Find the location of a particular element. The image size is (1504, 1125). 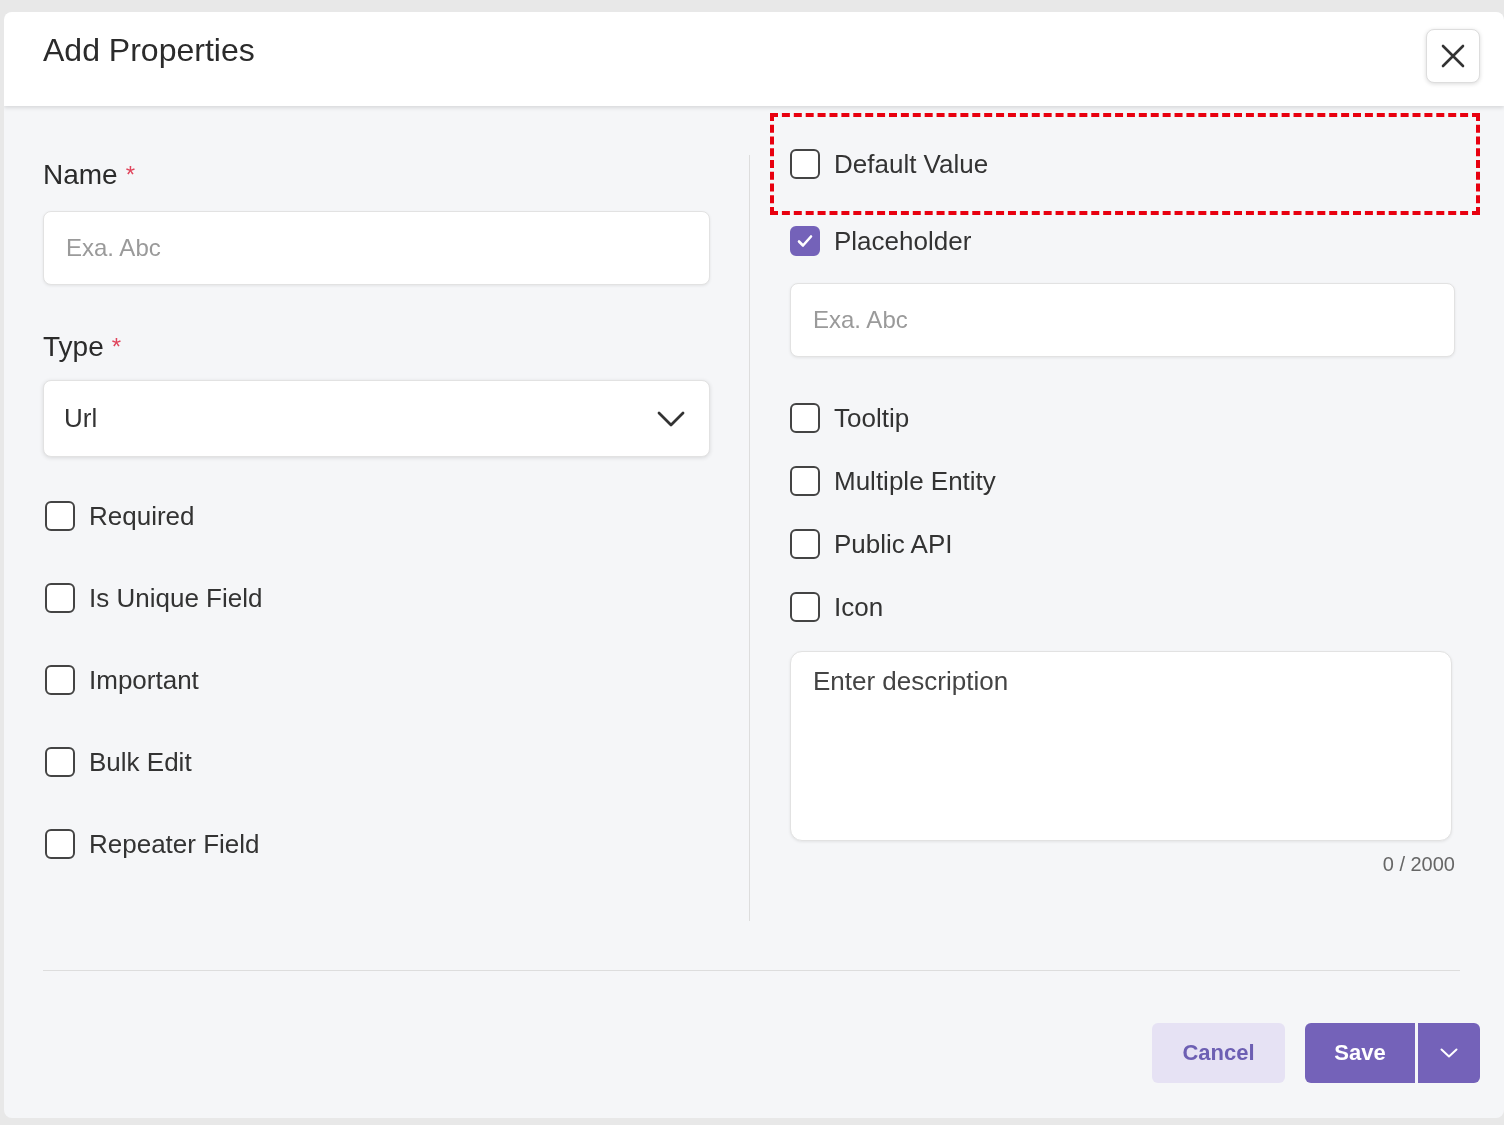

checkbox-label: Public API is located at coordinates (893, 544).